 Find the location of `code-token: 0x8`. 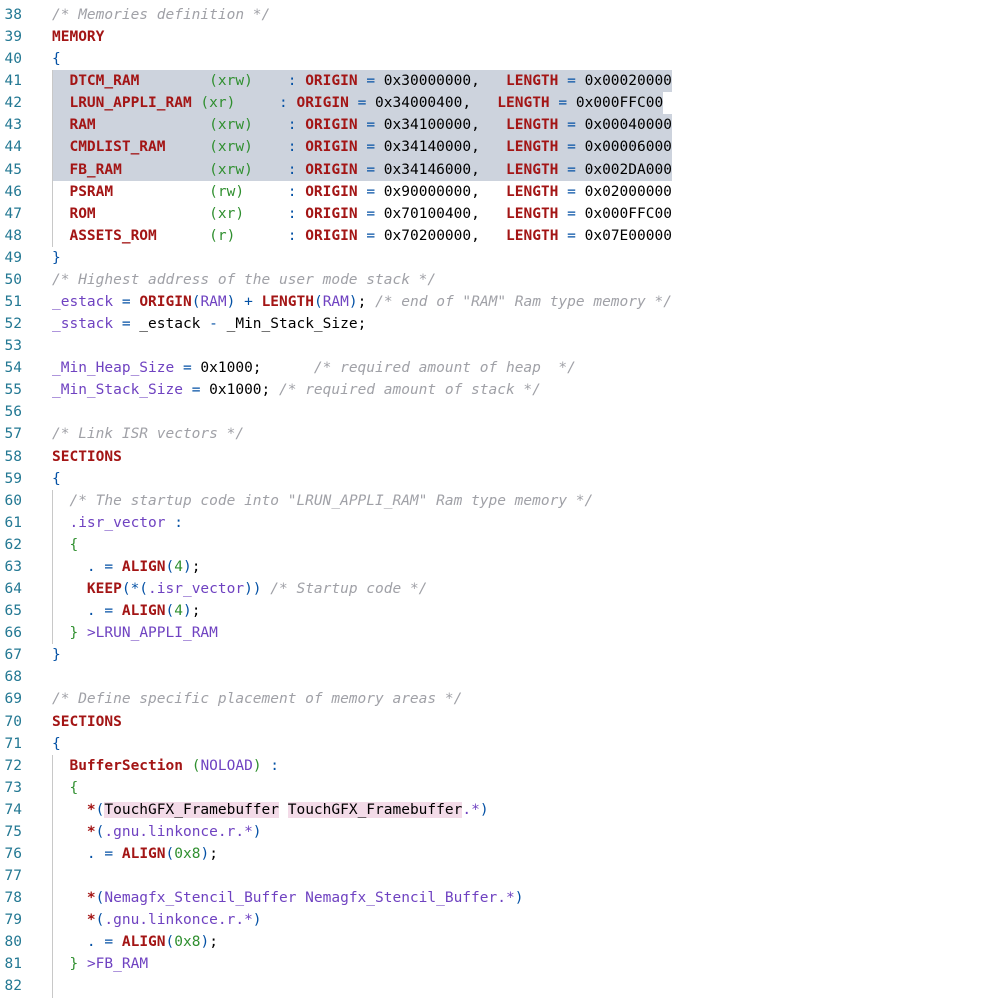

code-token: 0x8 is located at coordinates (187, 942).